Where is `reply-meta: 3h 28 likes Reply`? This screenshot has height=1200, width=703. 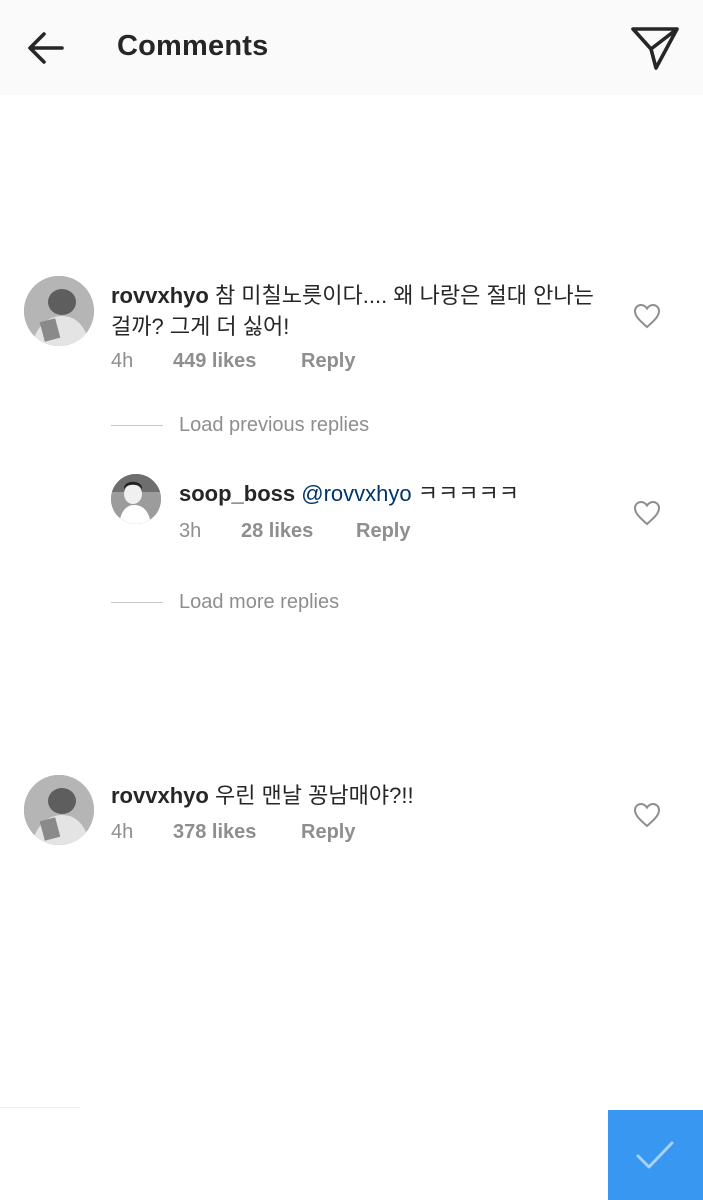 reply-meta: 3h 28 likes Reply is located at coordinates (329, 532).